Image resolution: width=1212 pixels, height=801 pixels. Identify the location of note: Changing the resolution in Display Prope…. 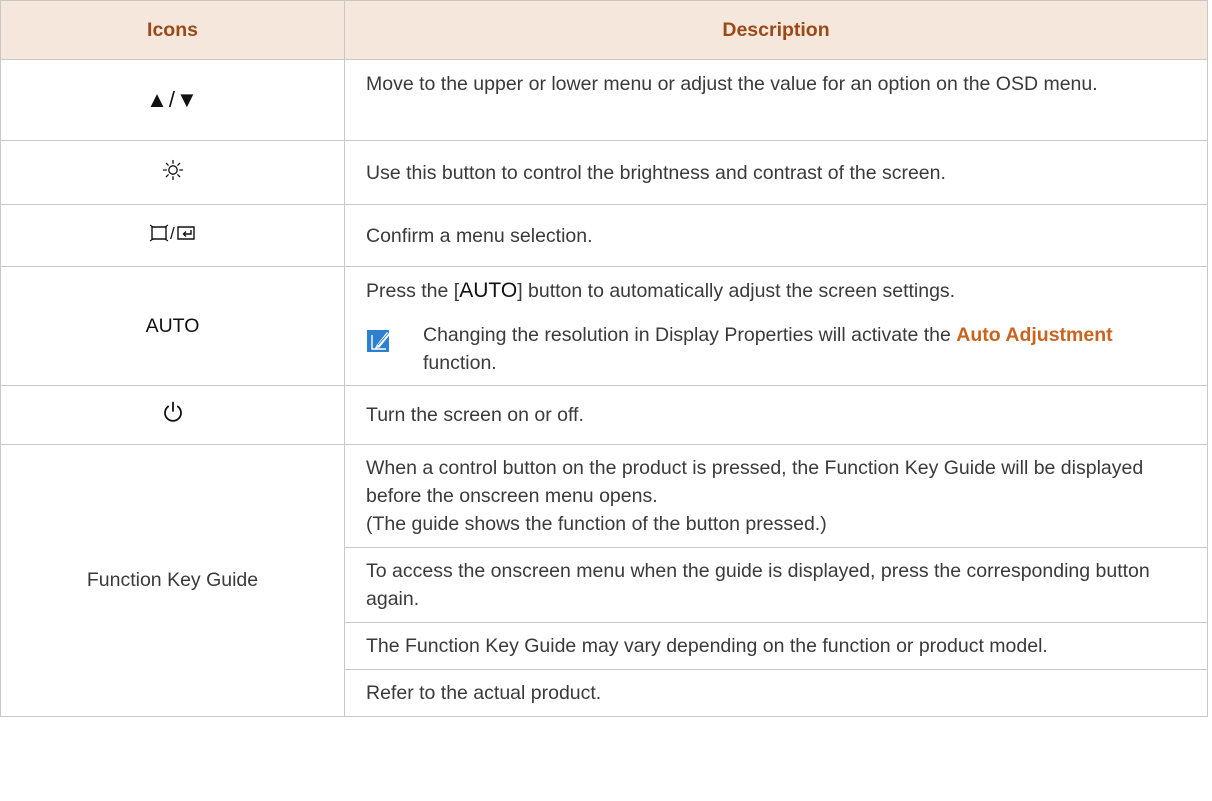
(775, 349).